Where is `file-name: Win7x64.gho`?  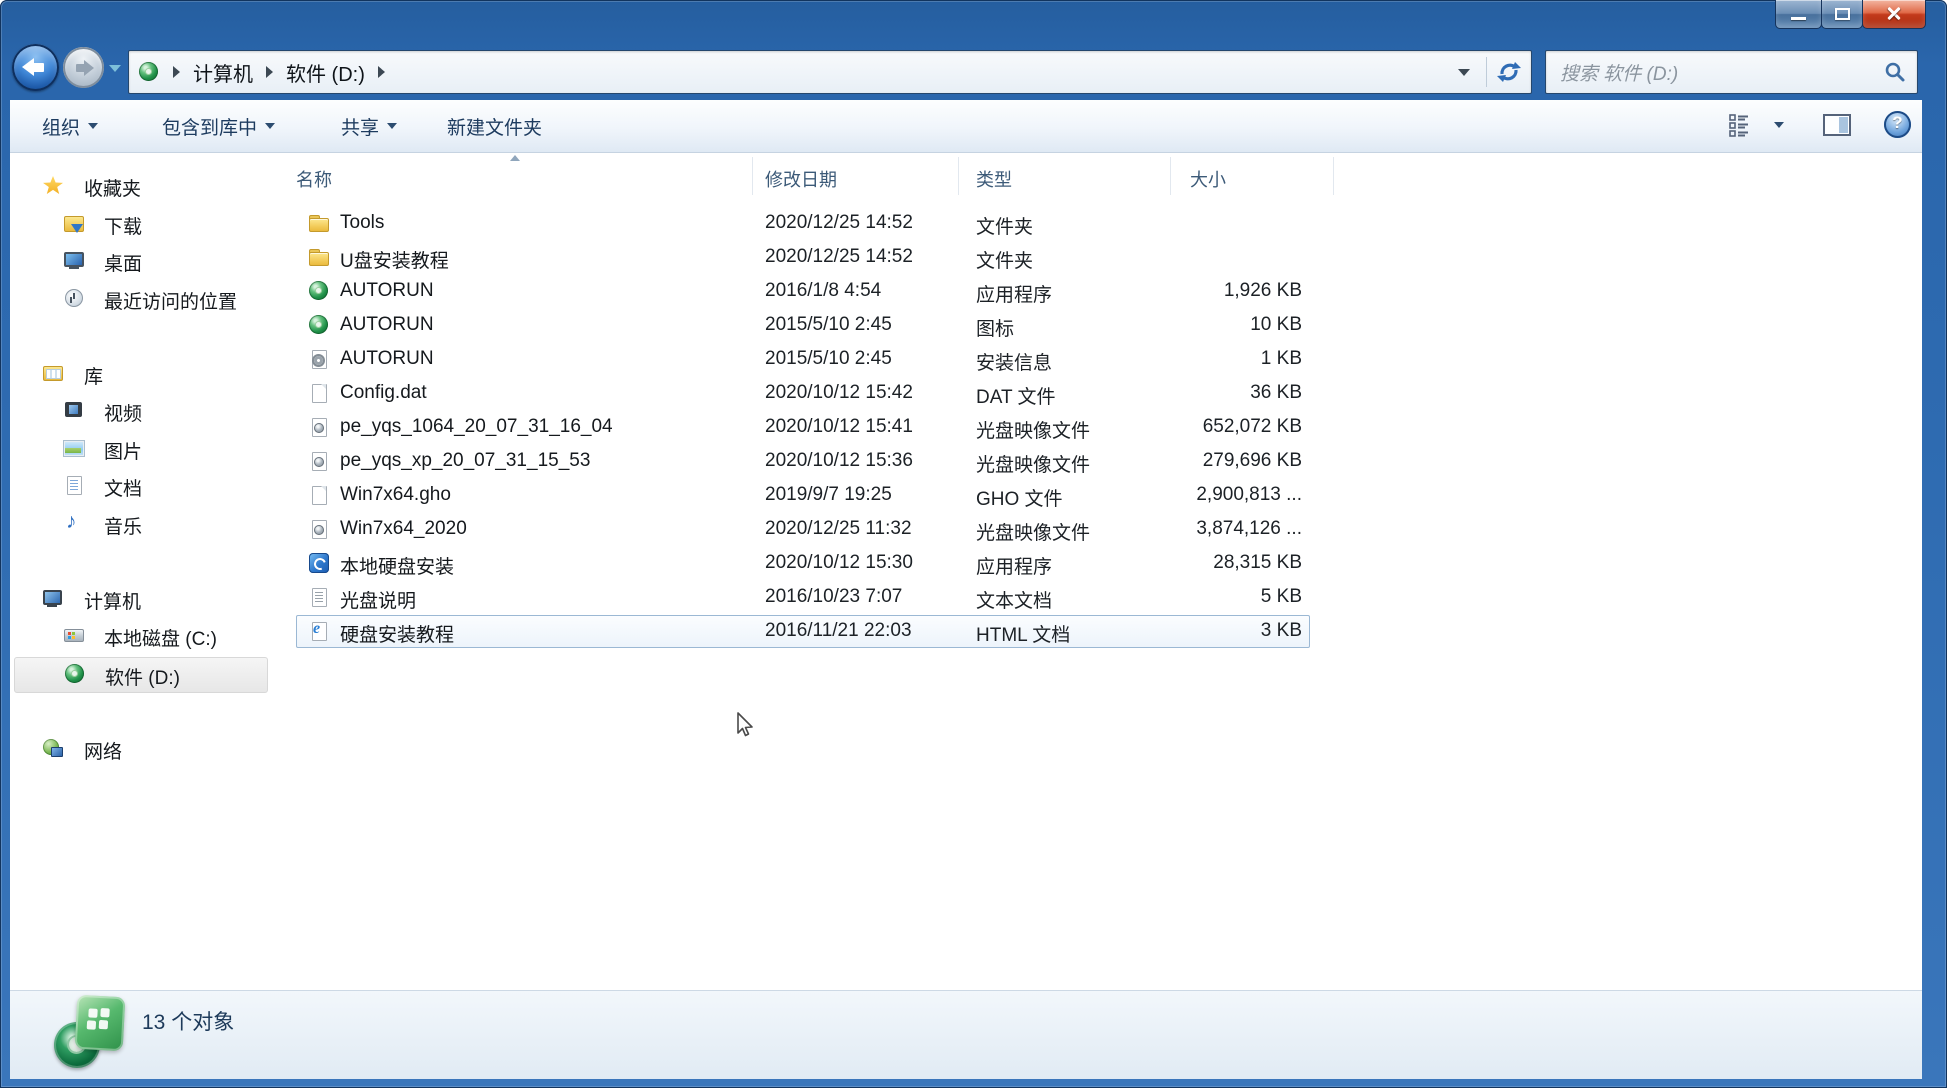 file-name: Win7x64.gho is located at coordinates (395, 494).